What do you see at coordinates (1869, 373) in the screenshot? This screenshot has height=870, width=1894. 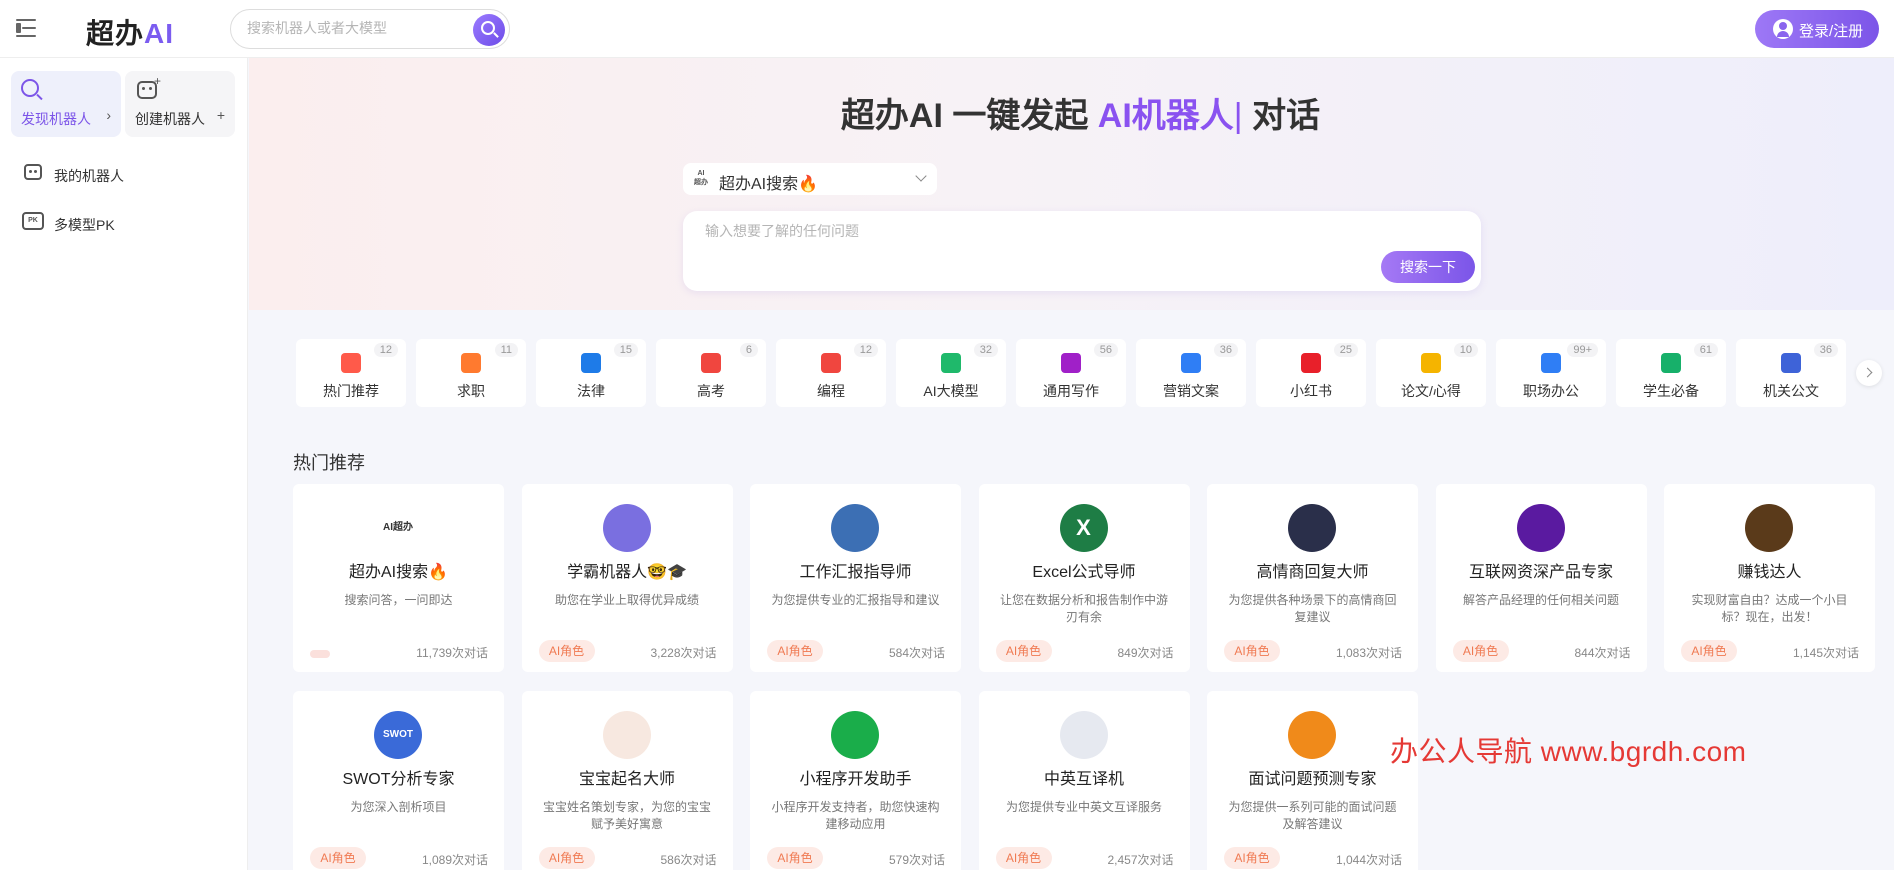 I see `categories-next-button` at bounding box center [1869, 373].